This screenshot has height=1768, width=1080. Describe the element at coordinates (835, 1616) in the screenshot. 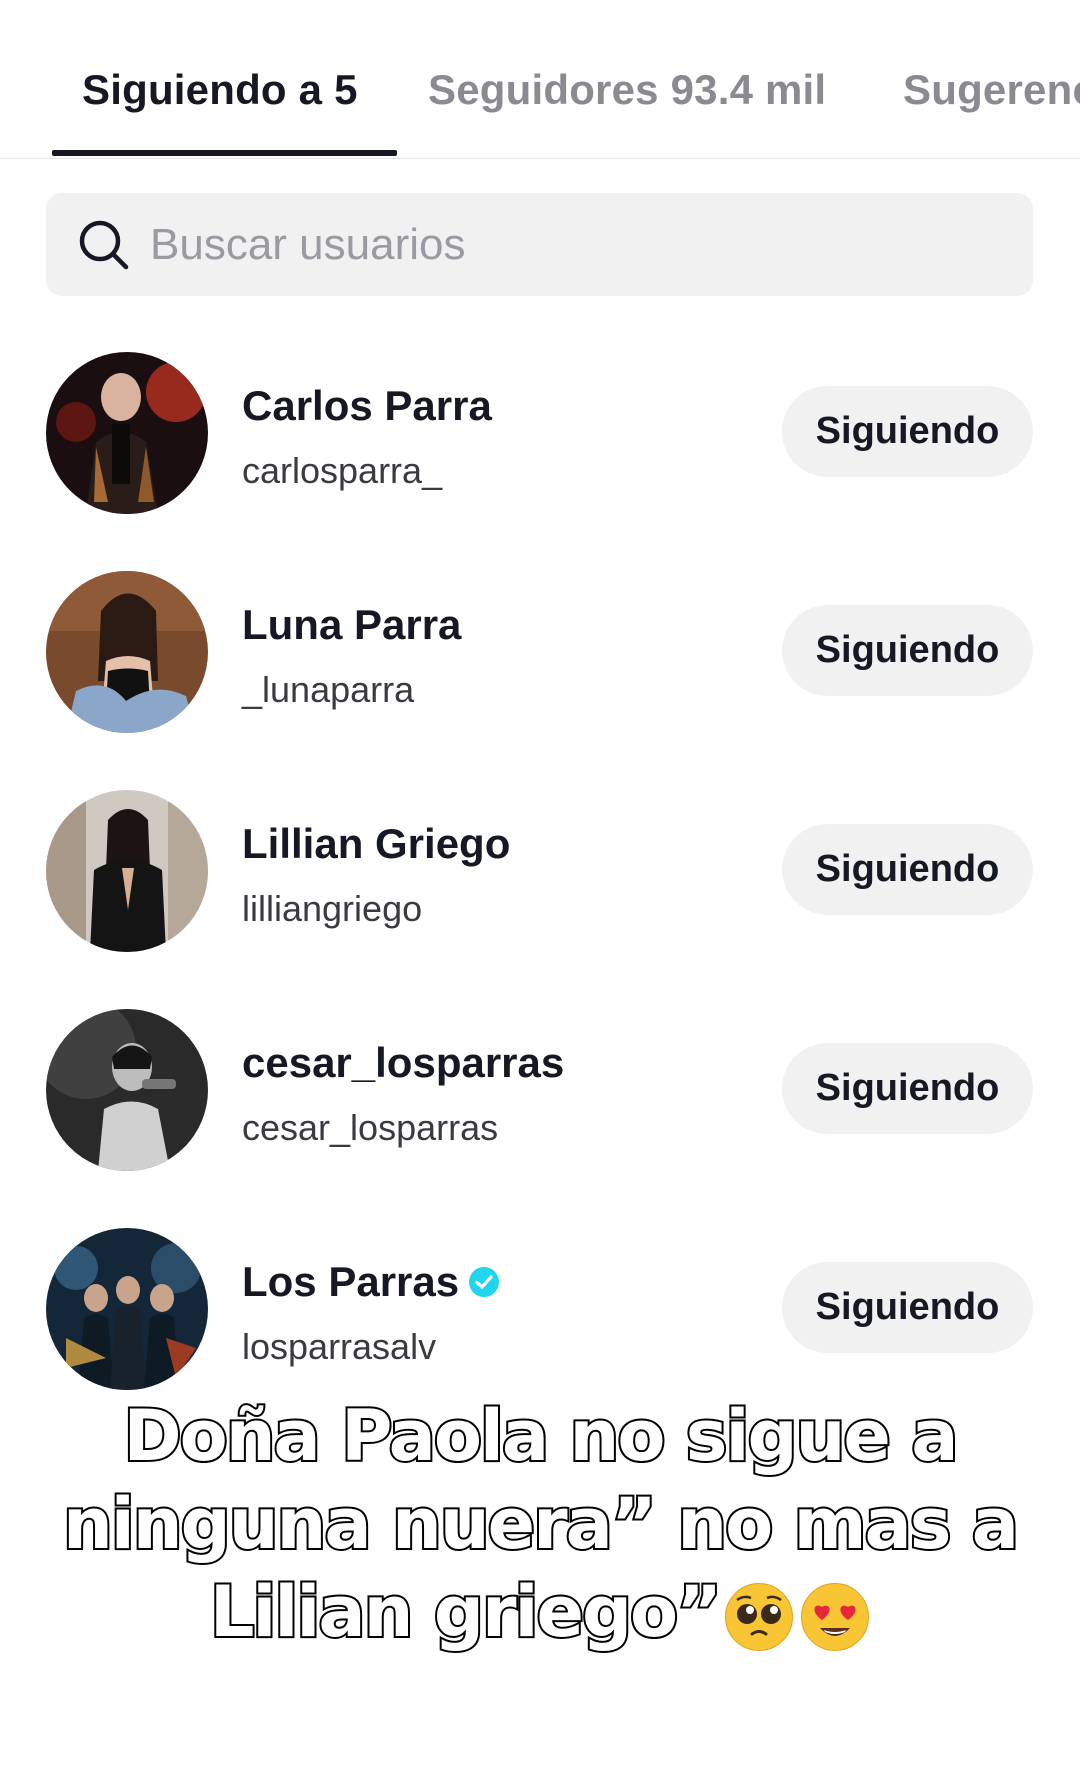

I see `heart-eyes-emoji-icon` at that location.